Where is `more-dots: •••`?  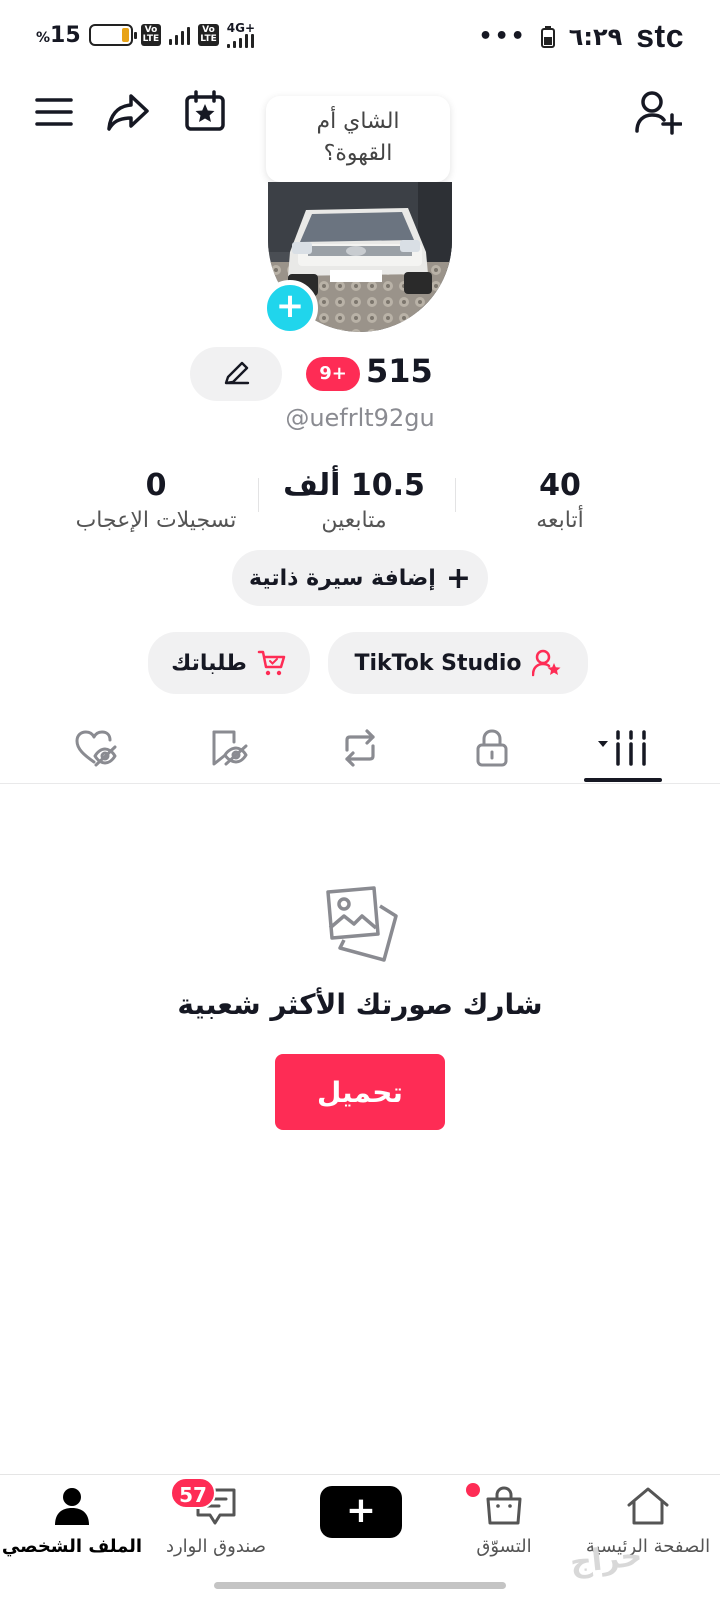
more-dots: ••• is located at coordinates (502, 36).